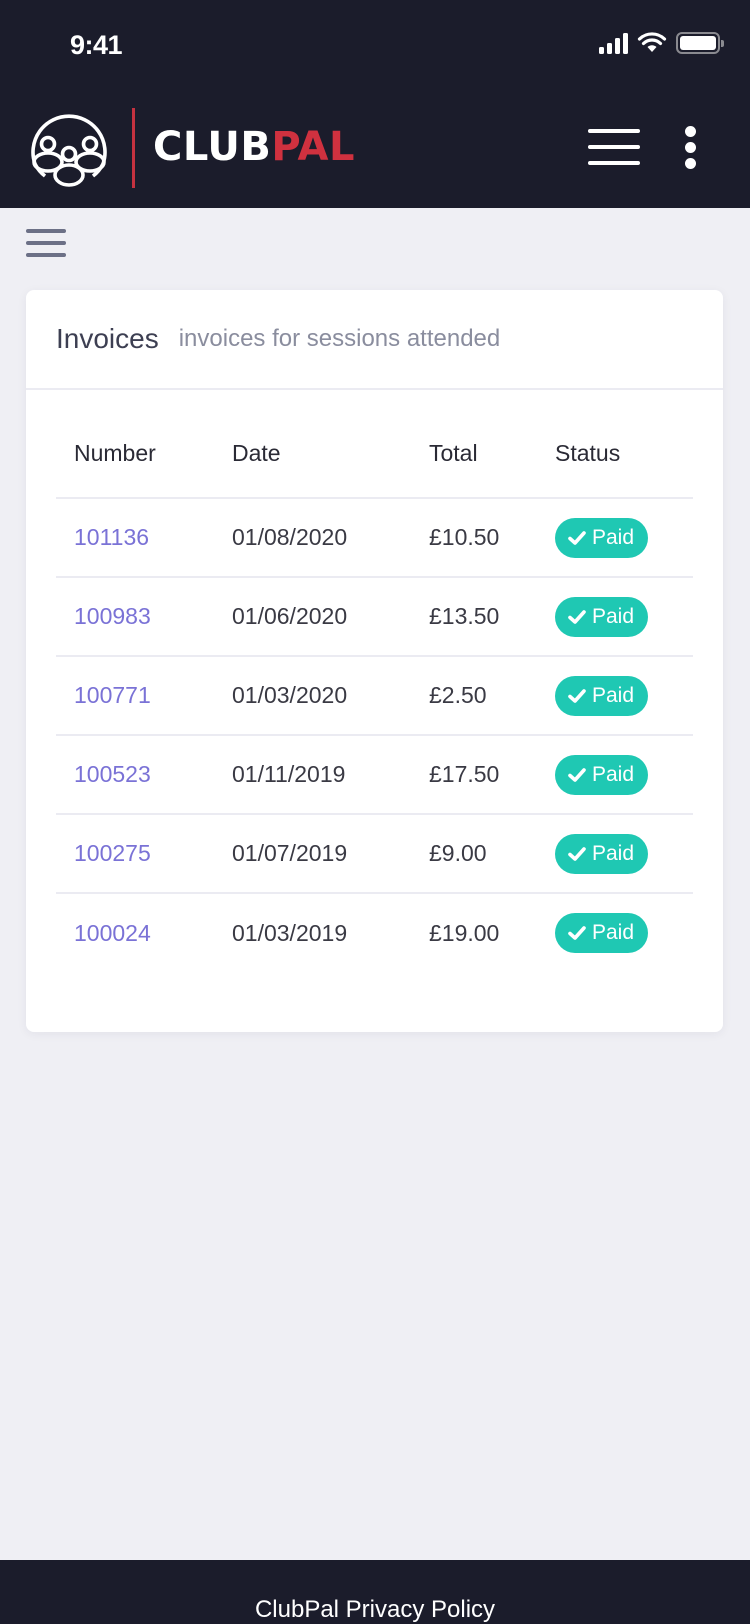 The height and width of the screenshot is (1624, 750). Describe the element at coordinates (111, 537) in the screenshot. I see `invoice-number-link: 101136` at that location.